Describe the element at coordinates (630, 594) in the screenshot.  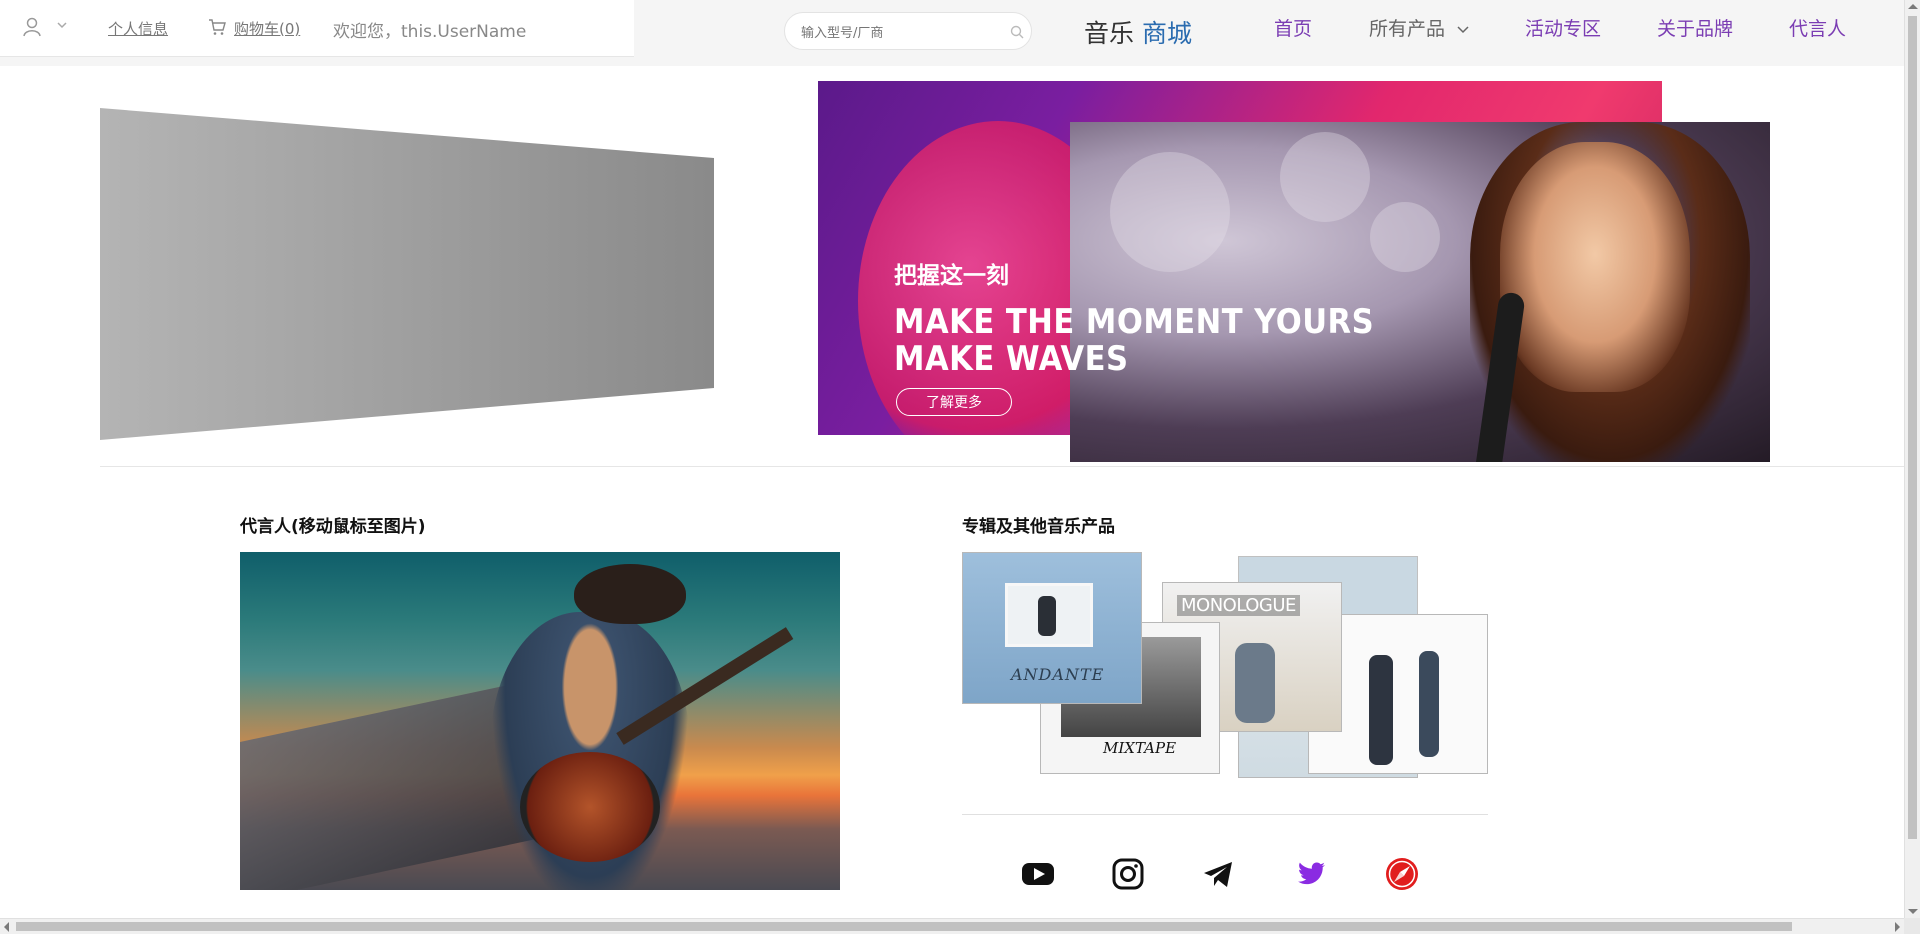
I see `endorser-hat` at that location.